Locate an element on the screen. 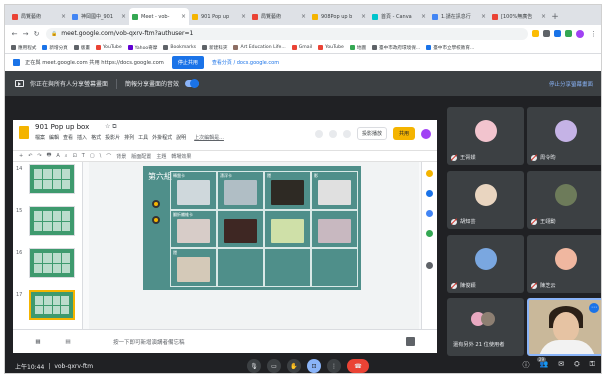  slides-menu-item: 格式 is located at coordinates (96, 137).